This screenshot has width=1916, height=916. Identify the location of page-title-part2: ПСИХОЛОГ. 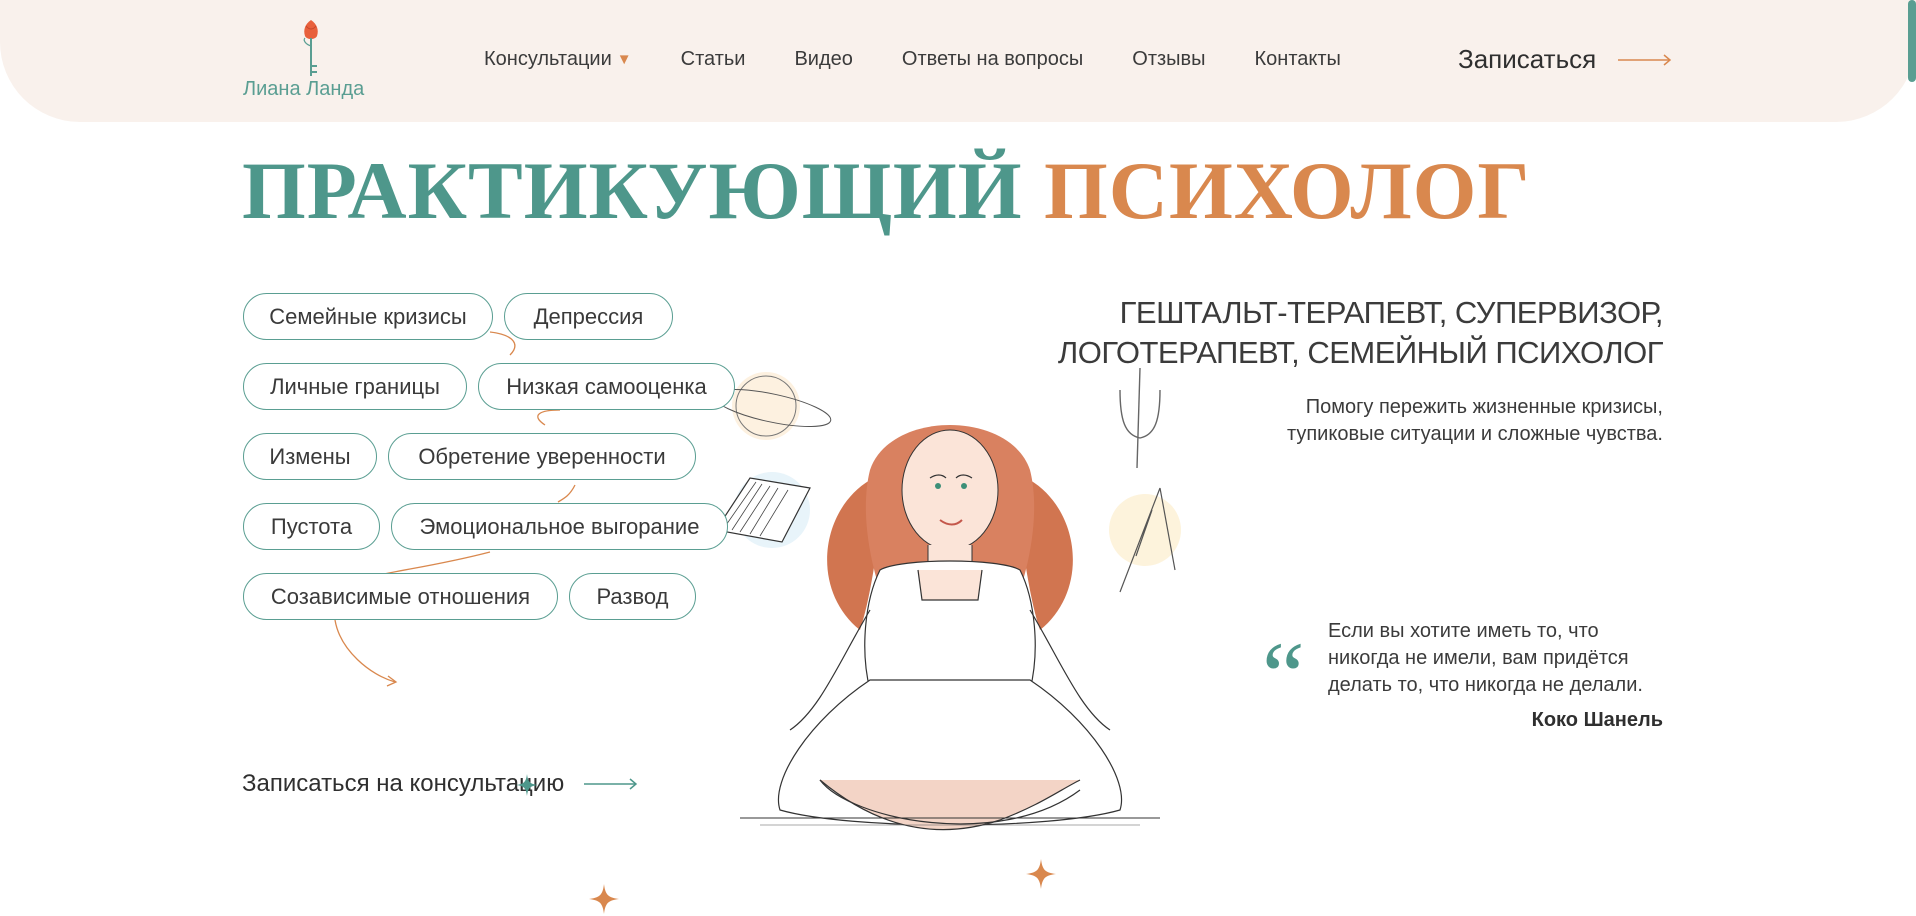
(1287, 190).